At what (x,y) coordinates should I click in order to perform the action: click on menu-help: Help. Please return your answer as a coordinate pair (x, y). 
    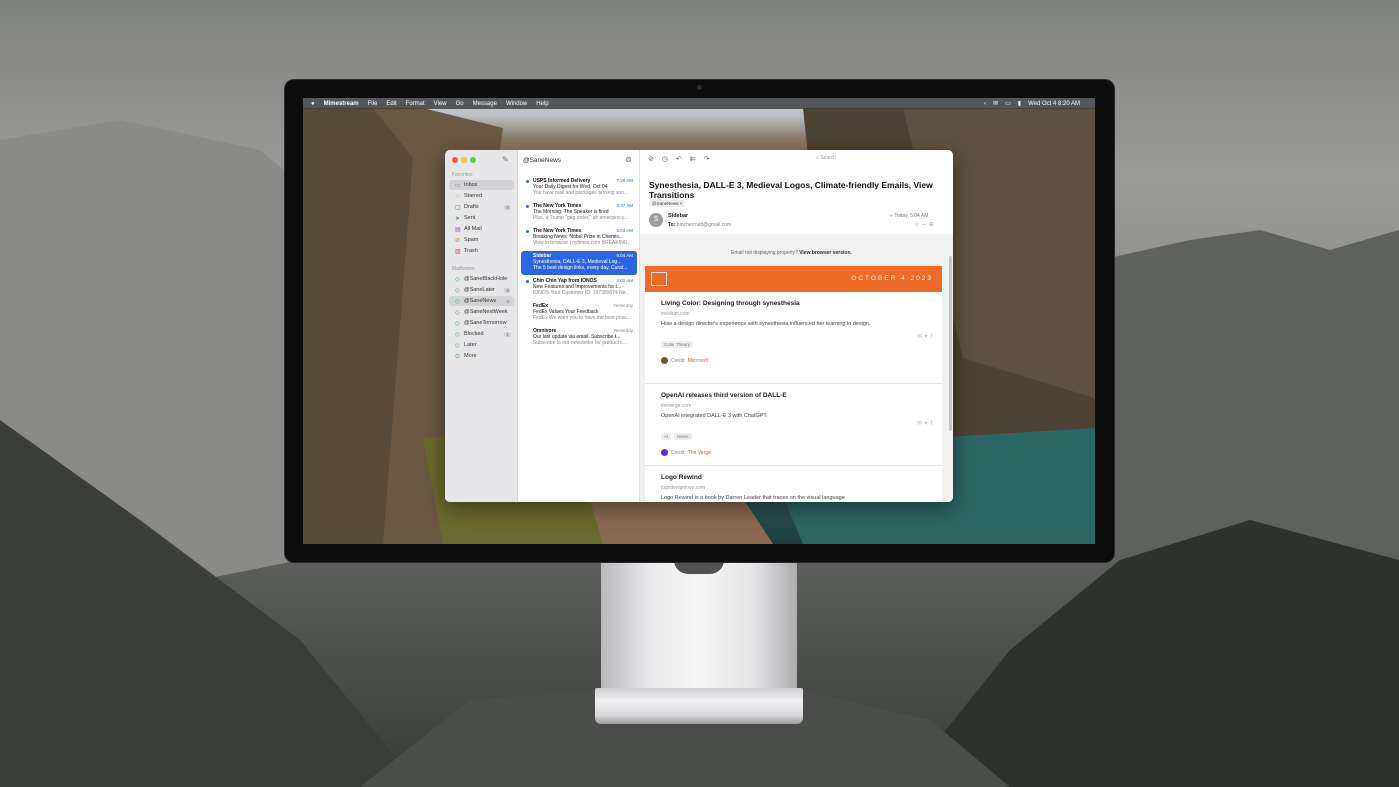
    Looking at the image, I should click on (542, 104).